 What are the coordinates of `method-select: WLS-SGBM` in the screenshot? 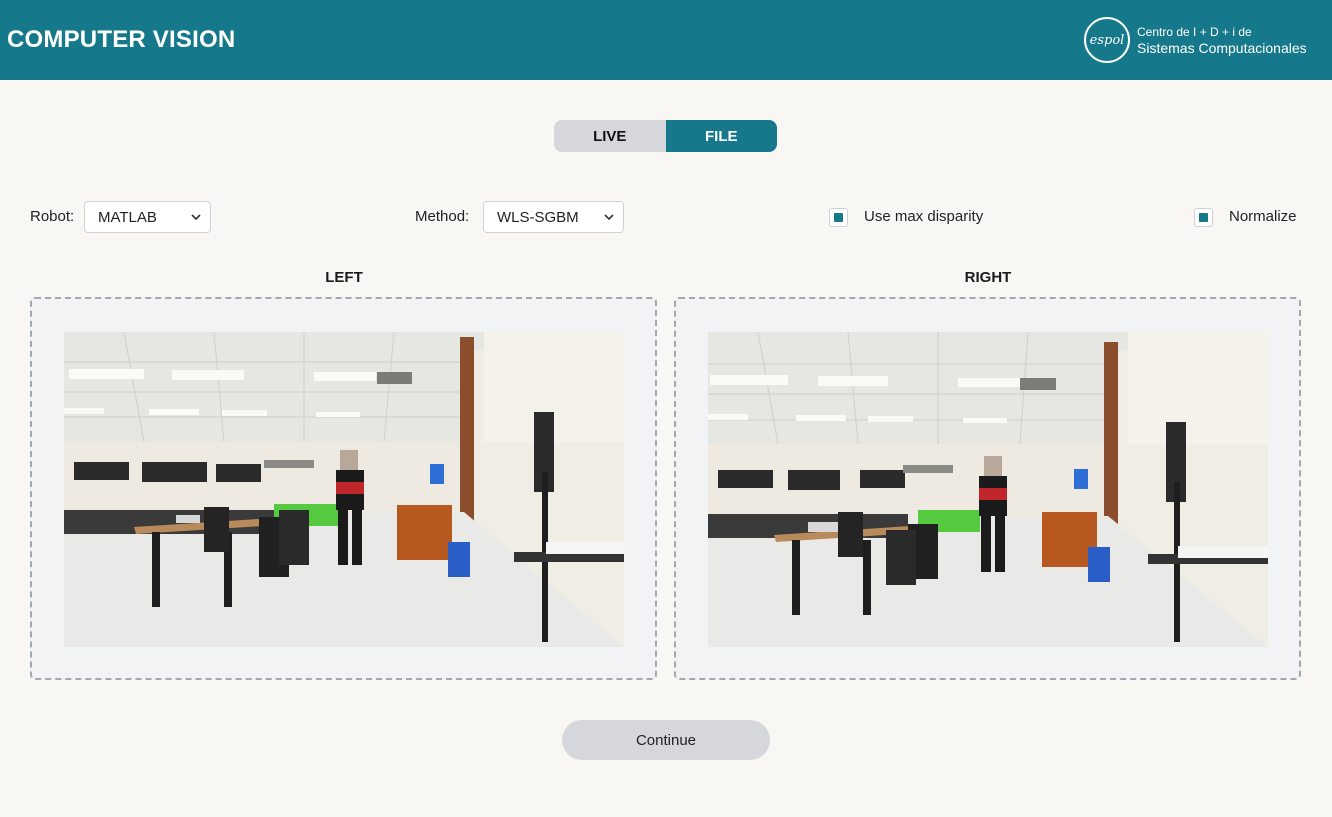 It's located at (553, 217).